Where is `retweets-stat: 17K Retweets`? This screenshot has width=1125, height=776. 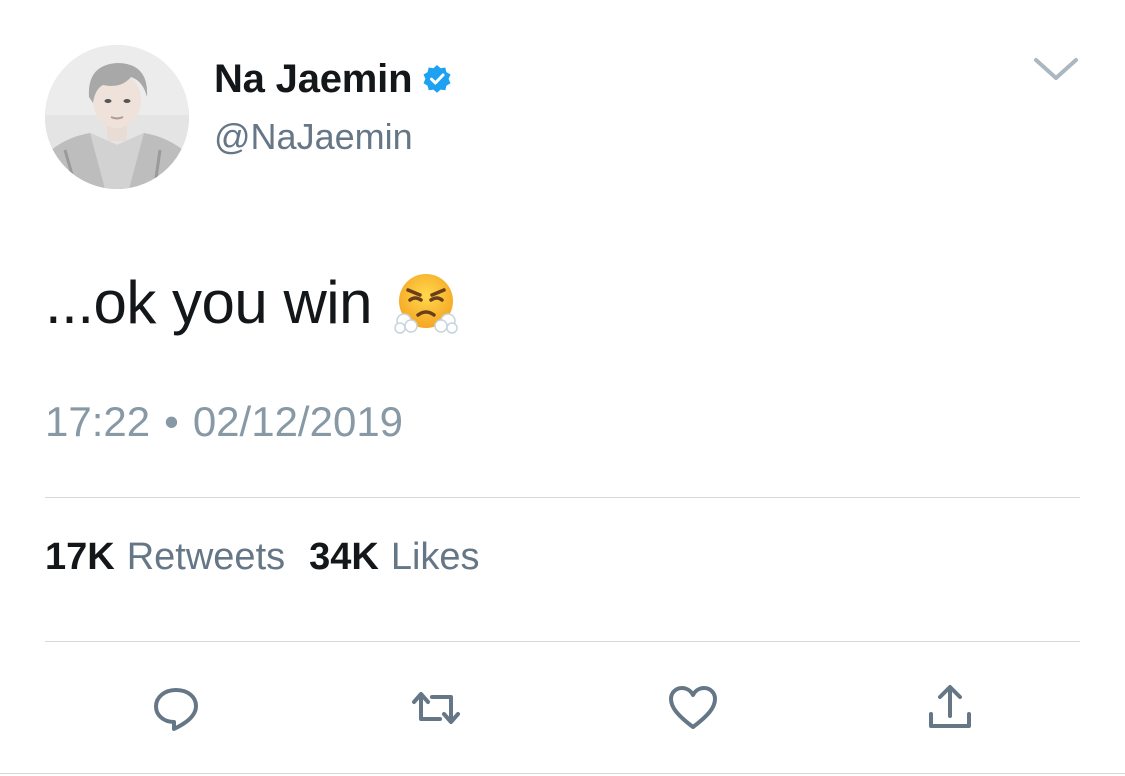
retweets-stat: 17K Retweets is located at coordinates (165, 557).